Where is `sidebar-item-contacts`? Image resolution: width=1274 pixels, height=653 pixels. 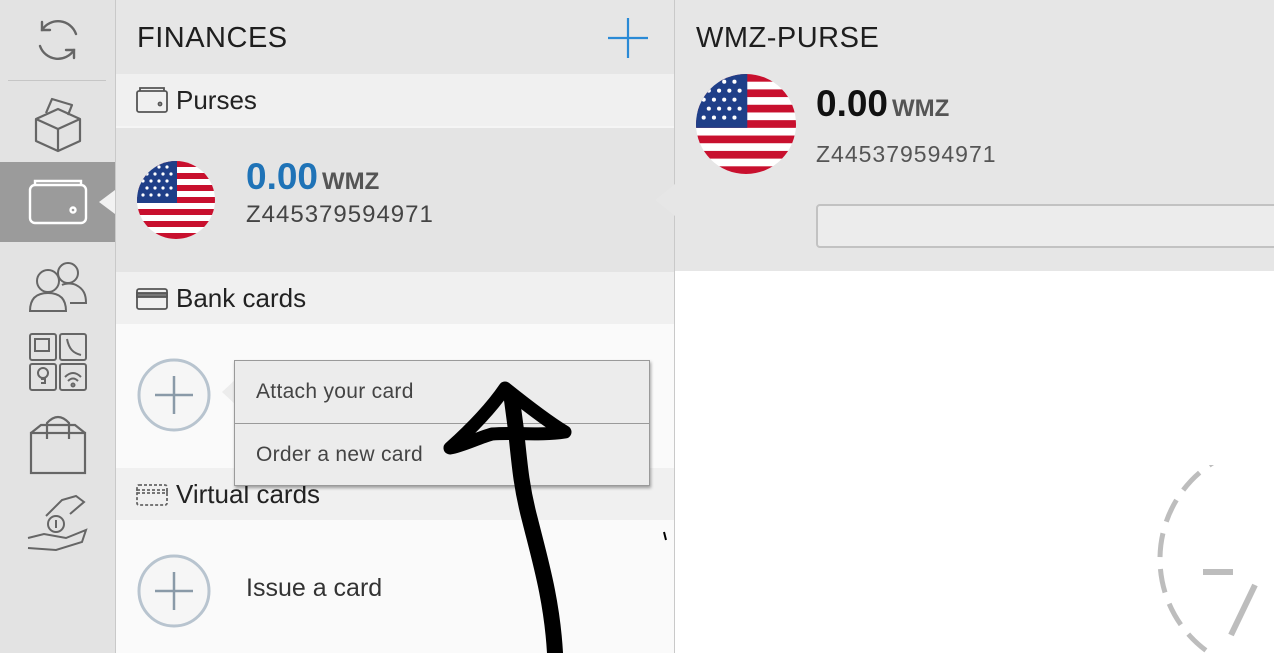 sidebar-item-contacts is located at coordinates (57, 285).